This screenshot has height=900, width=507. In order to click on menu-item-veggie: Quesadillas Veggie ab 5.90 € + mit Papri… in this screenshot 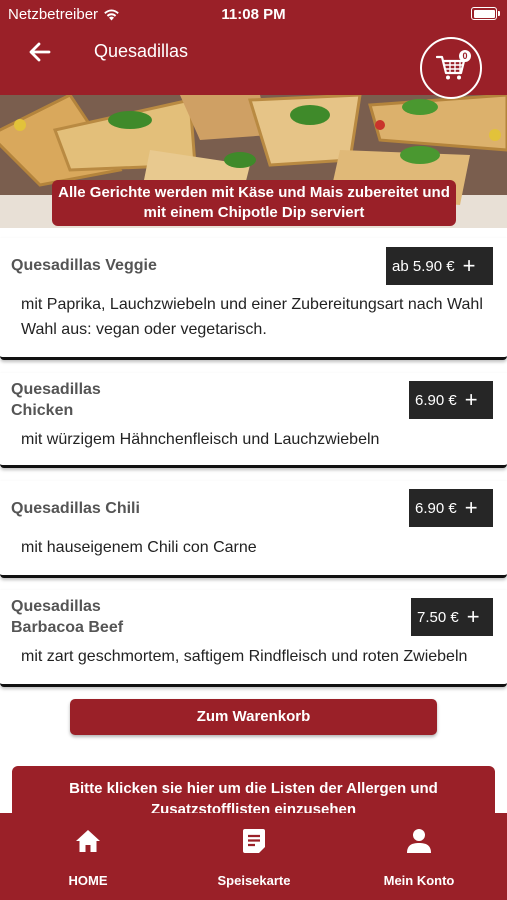, I will do `click(253, 299)`.